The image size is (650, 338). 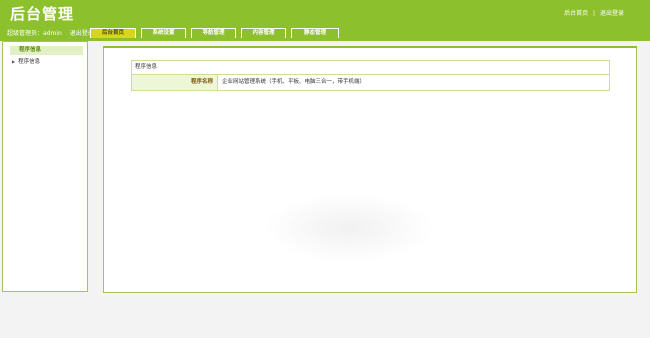 What do you see at coordinates (294, 82) in the screenshot?
I see `row-value: 企业网站管理系统（手机、平板、电脑三合一，带手机端）` at bounding box center [294, 82].